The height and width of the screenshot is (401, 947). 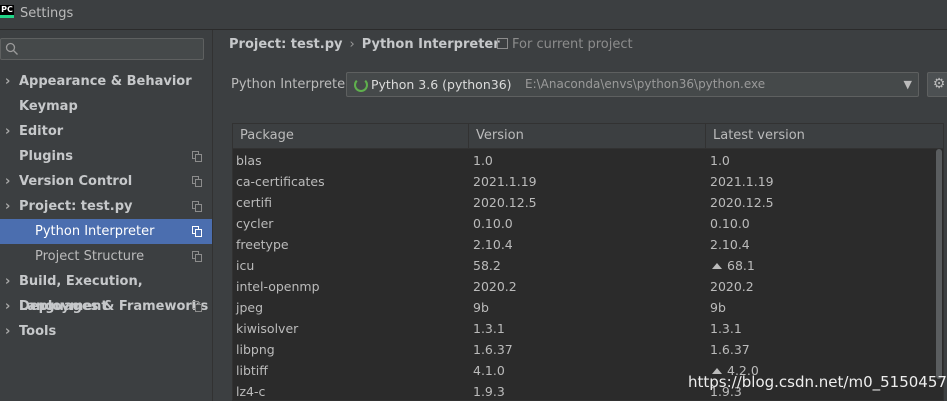 I want to click on package-version: 1.0, so click(x=483, y=160).